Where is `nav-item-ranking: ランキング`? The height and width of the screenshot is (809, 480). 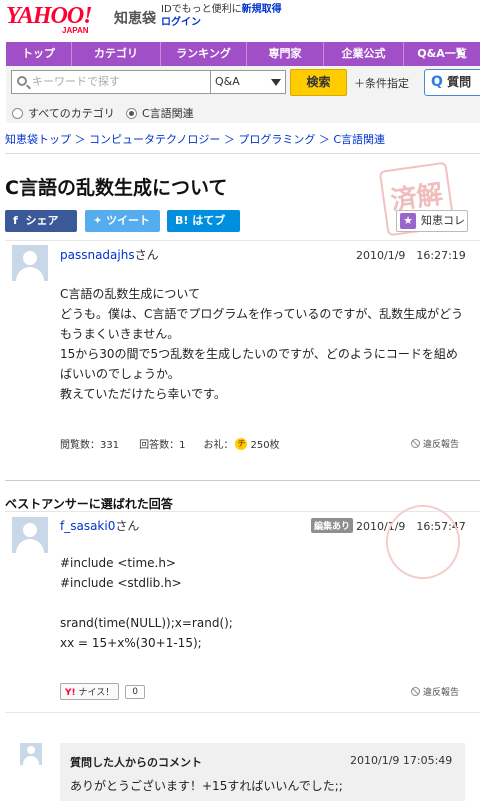 nav-item-ranking: ランキング is located at coordinates (204, 54).